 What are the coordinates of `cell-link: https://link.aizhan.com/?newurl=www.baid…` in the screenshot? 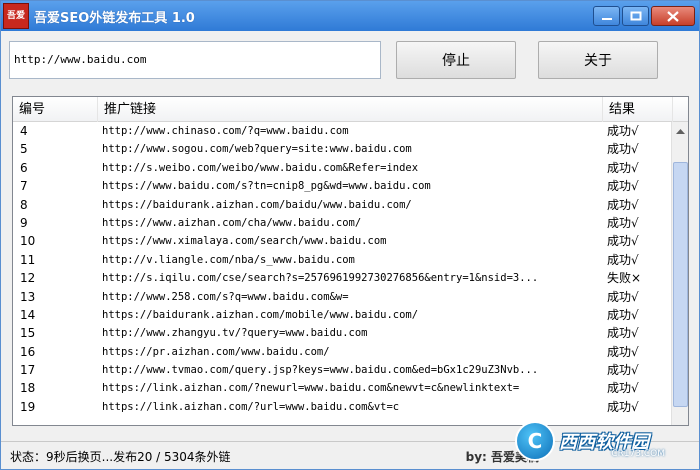 It's located at (311, 388).